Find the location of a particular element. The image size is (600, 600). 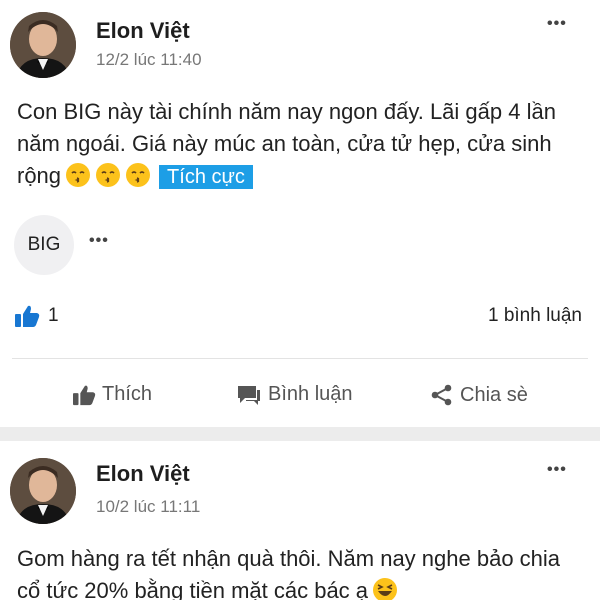

post-time: 10/2 lúc 11:11 is located at coordinates (148, 506).